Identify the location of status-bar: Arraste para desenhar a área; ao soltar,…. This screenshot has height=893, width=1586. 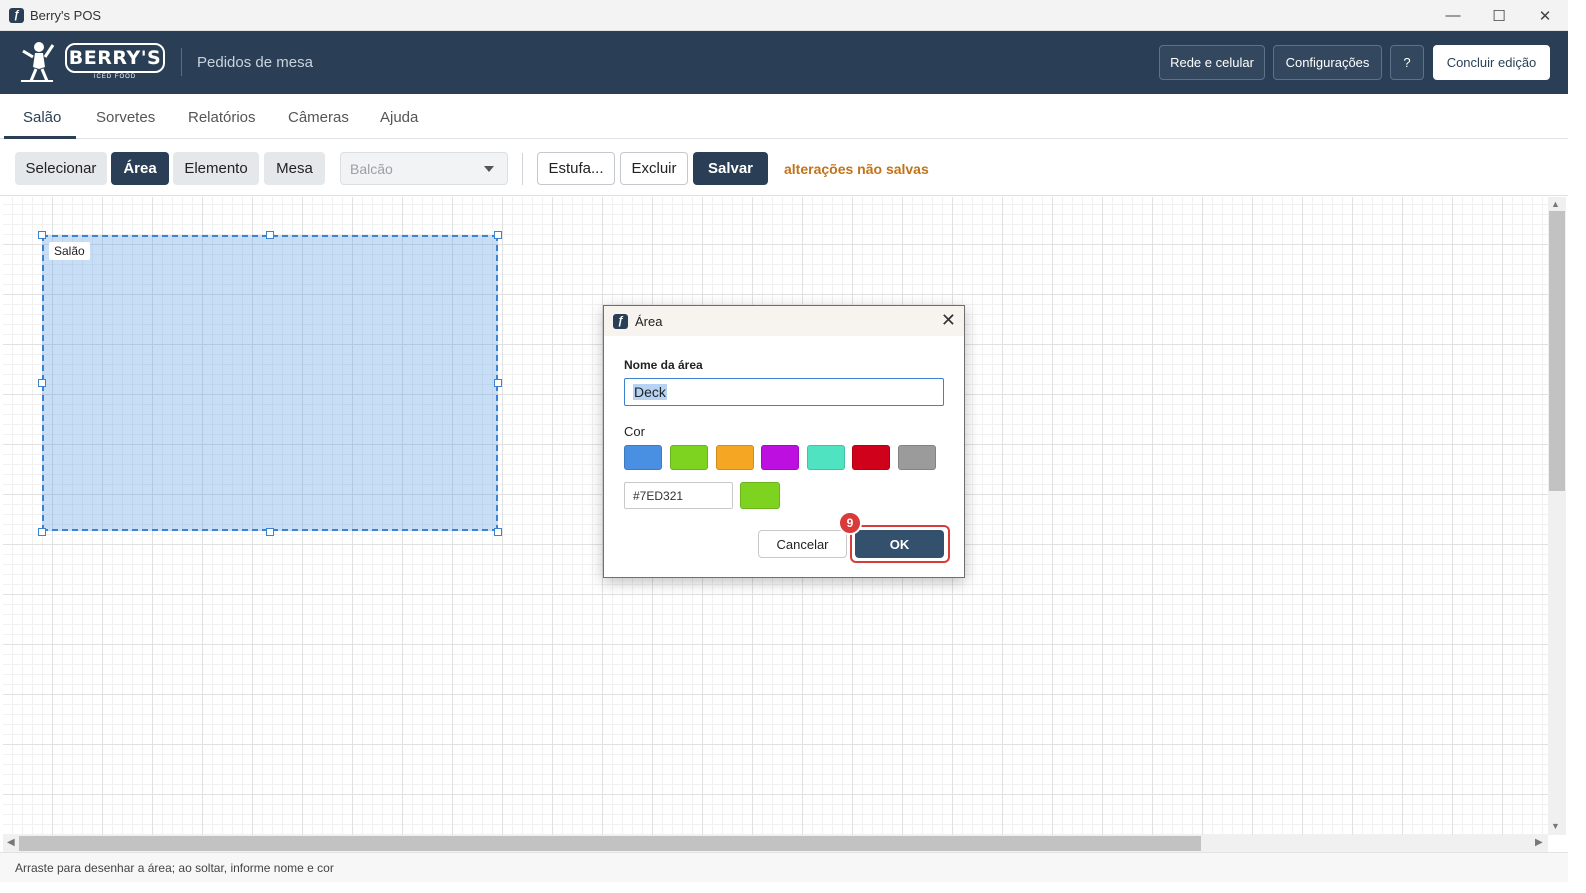
(784, 867).